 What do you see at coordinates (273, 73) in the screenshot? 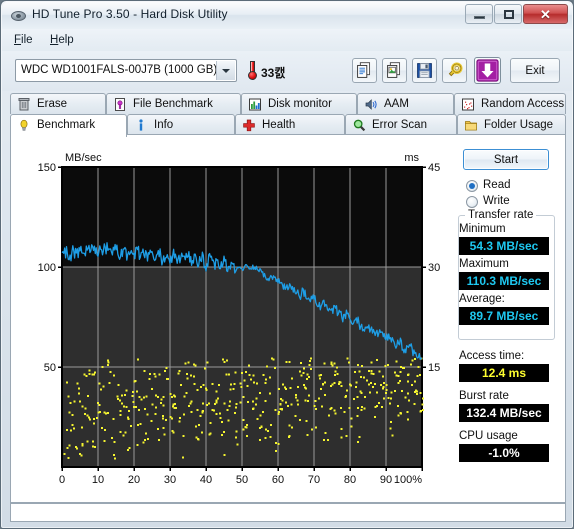
I see `temperature-readout: 33캜` at bounding box center [273, 73].